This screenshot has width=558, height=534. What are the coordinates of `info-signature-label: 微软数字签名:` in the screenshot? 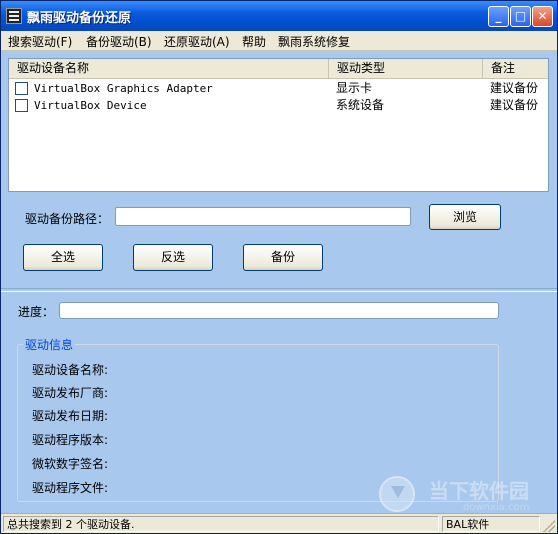 It's located at (70, 464).